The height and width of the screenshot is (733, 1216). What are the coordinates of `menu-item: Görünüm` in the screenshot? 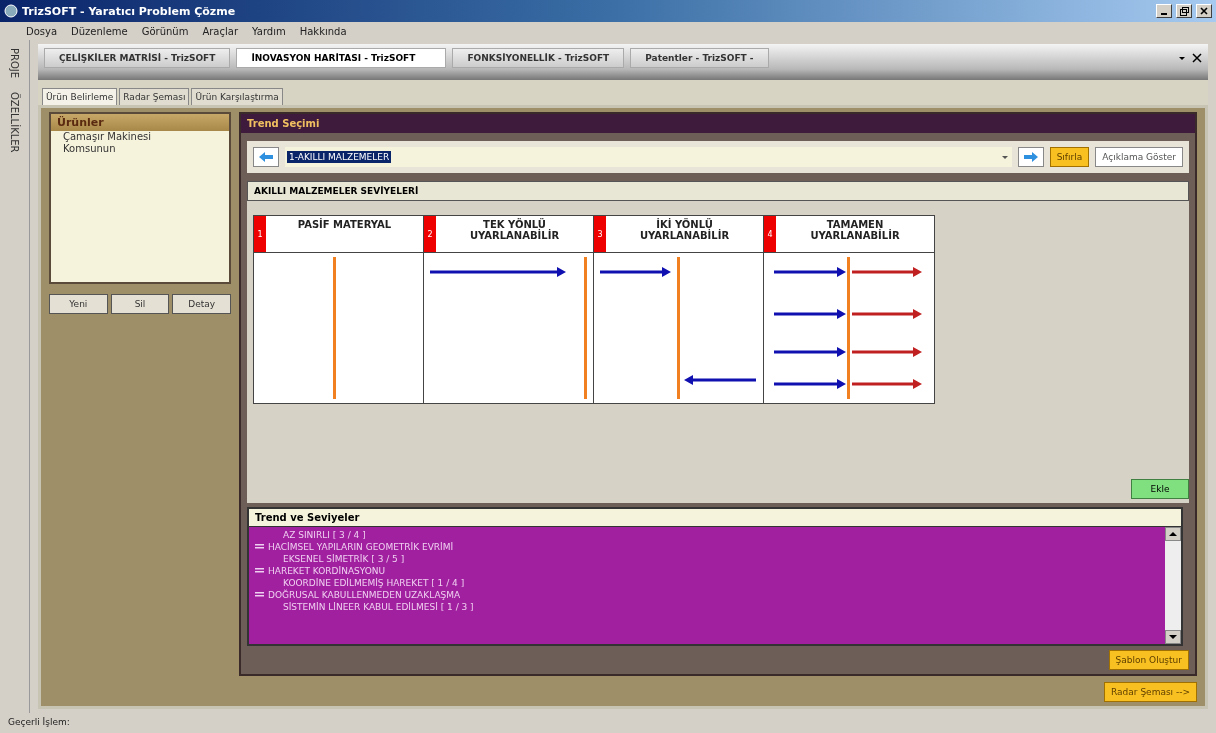 It's located at (165, 31).